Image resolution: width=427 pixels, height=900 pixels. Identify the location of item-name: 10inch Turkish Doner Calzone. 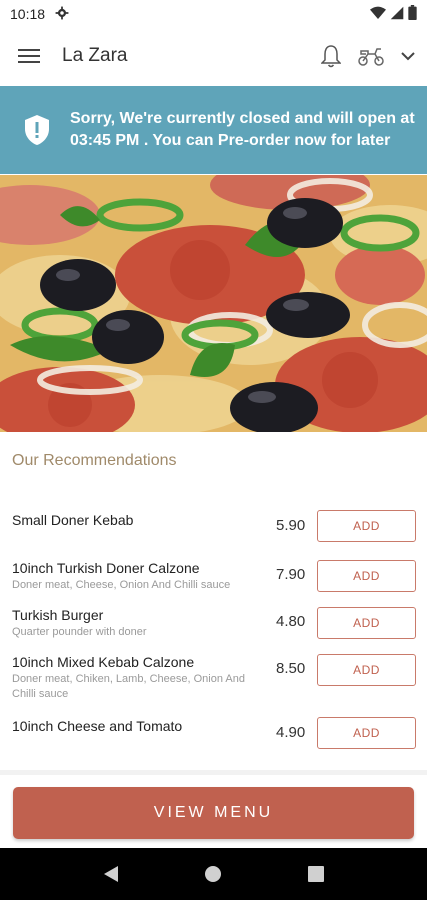
(106, 568).